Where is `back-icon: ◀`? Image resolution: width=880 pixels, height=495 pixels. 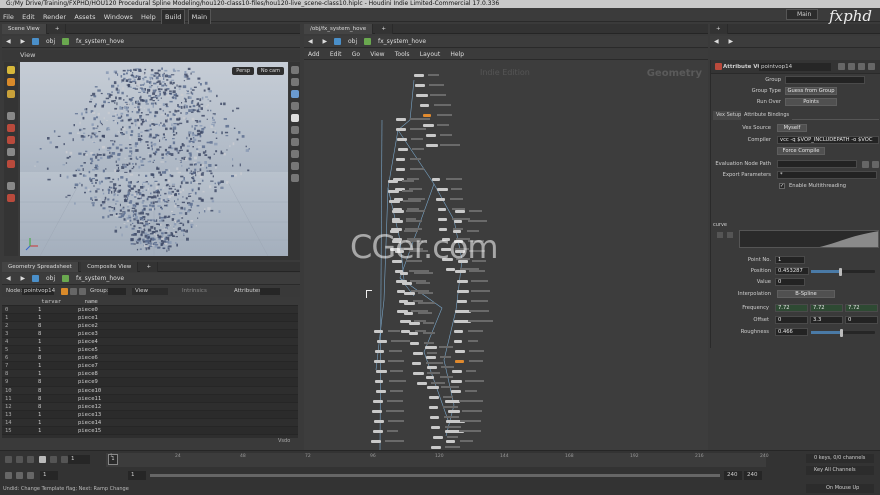
back-icon: ◀ is located at coordinates (8, 42).